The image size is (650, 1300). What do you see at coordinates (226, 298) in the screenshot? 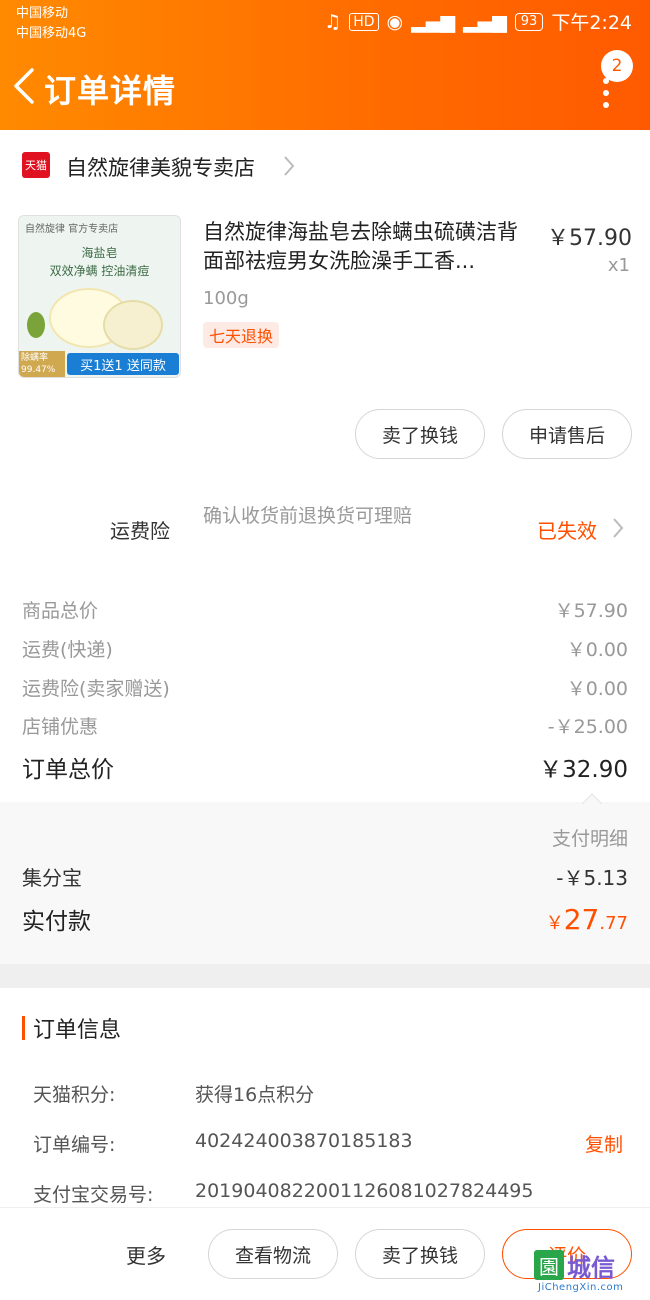
I see `product-spec: 100g` at bounding box center [226, 298].